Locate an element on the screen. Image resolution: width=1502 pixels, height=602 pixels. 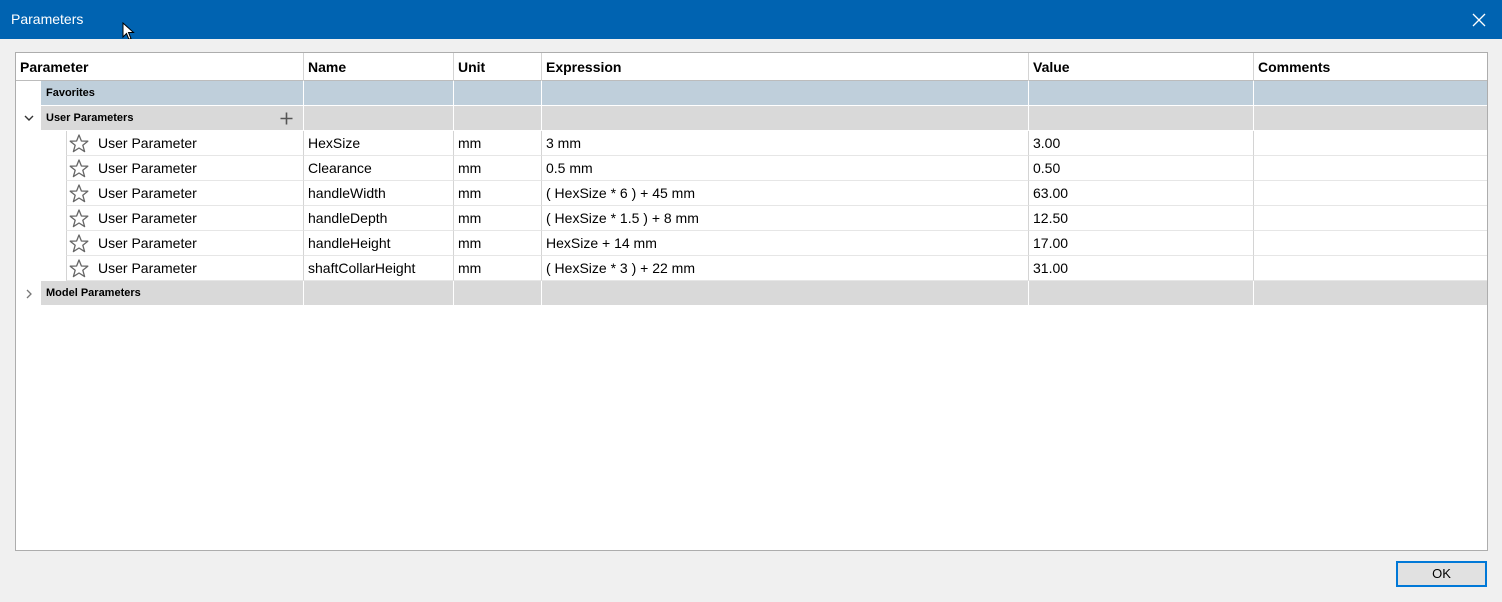
table-row: User Parameter Clearance mm 0.5 mm 0.50 is located at coordinates (751, 168).